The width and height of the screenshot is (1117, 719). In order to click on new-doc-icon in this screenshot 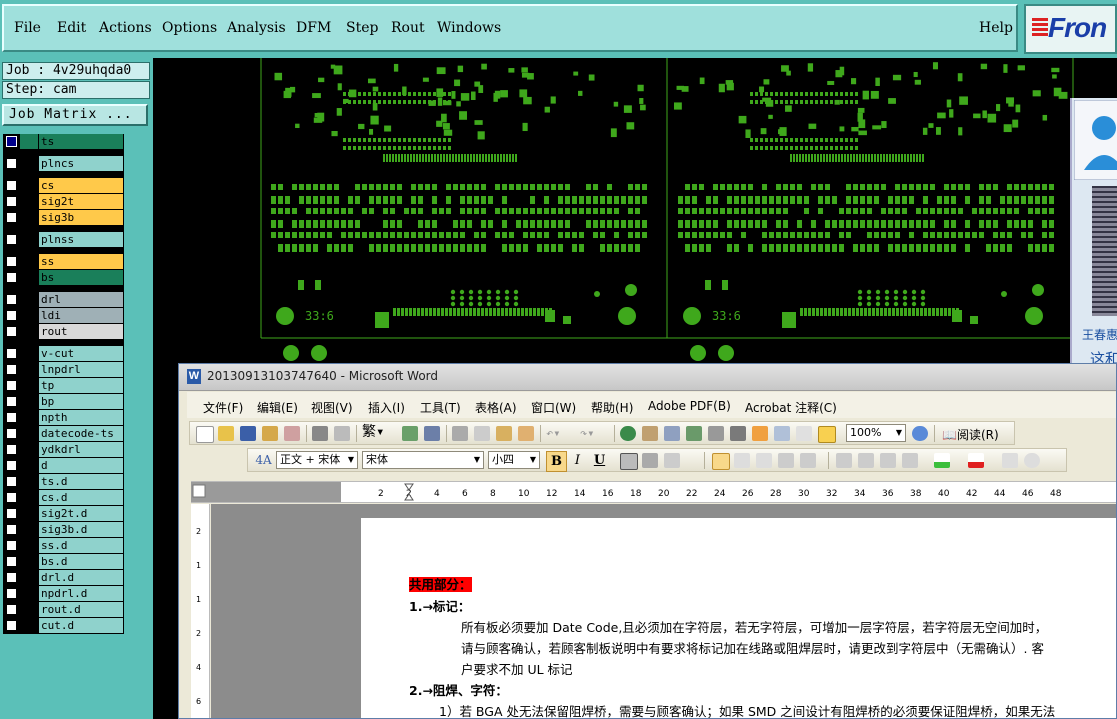, I will do `click(205, 434)`.